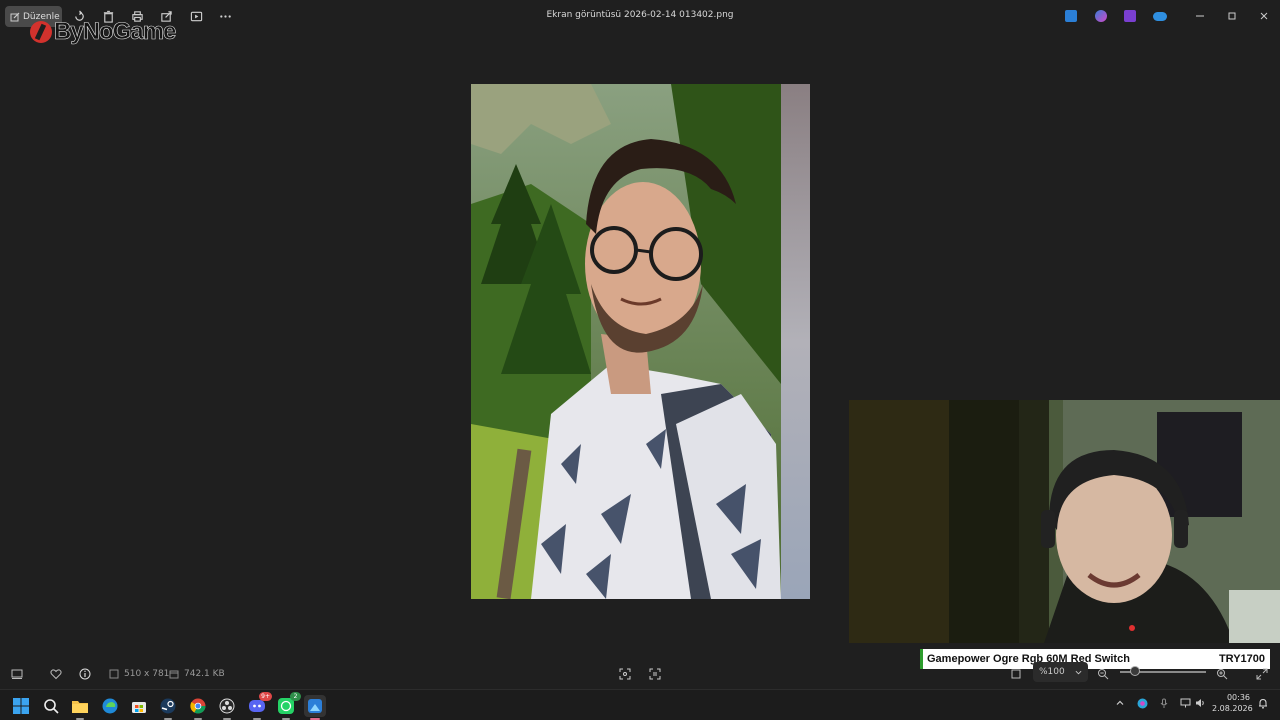 This screenshot has height=720, width=1280. Describe the element at coordinates (1078, 672) in the screenshot. I see `chevron-down-icon` at that location.